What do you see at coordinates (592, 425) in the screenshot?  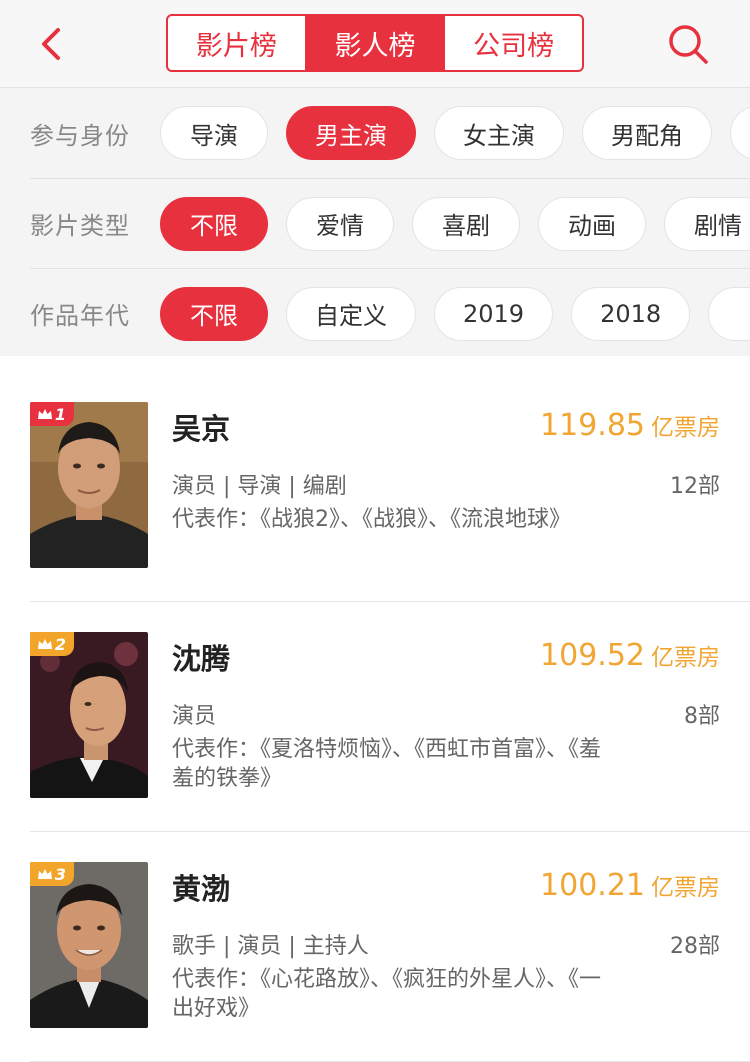 I see `box-office-value: 119.85` at bounding box center [592, 425].